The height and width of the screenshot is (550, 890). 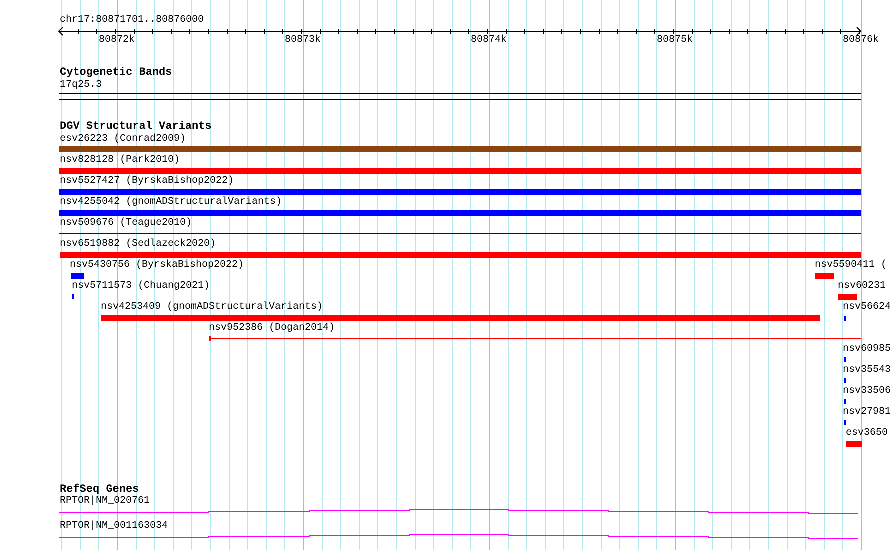 I want to click on variant-label: nsv60231, so click(x=862, y=287).